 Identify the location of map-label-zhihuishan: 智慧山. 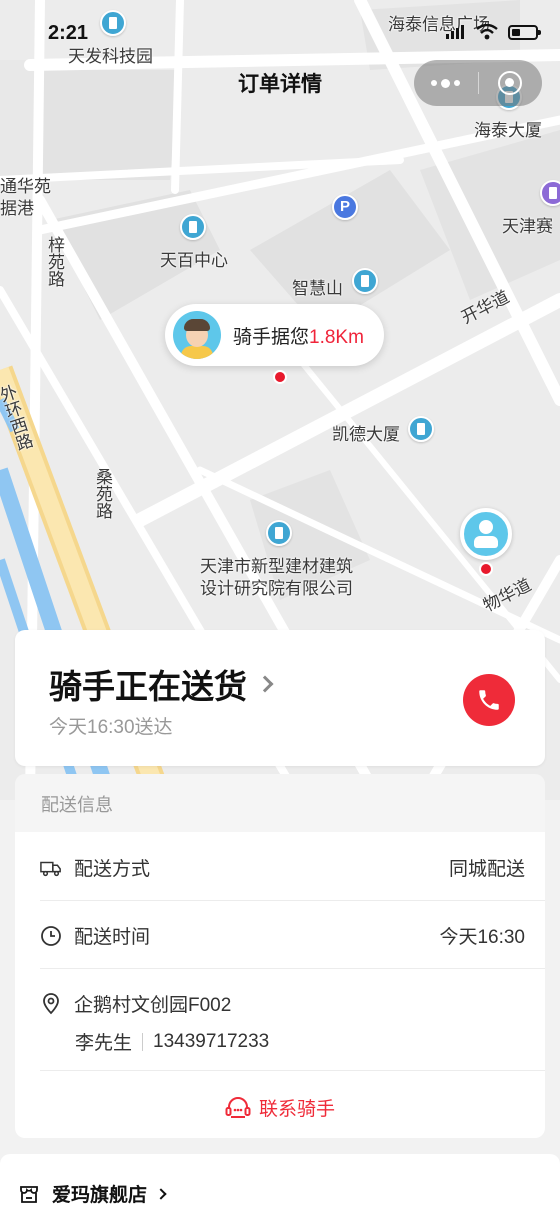
(317, 289).